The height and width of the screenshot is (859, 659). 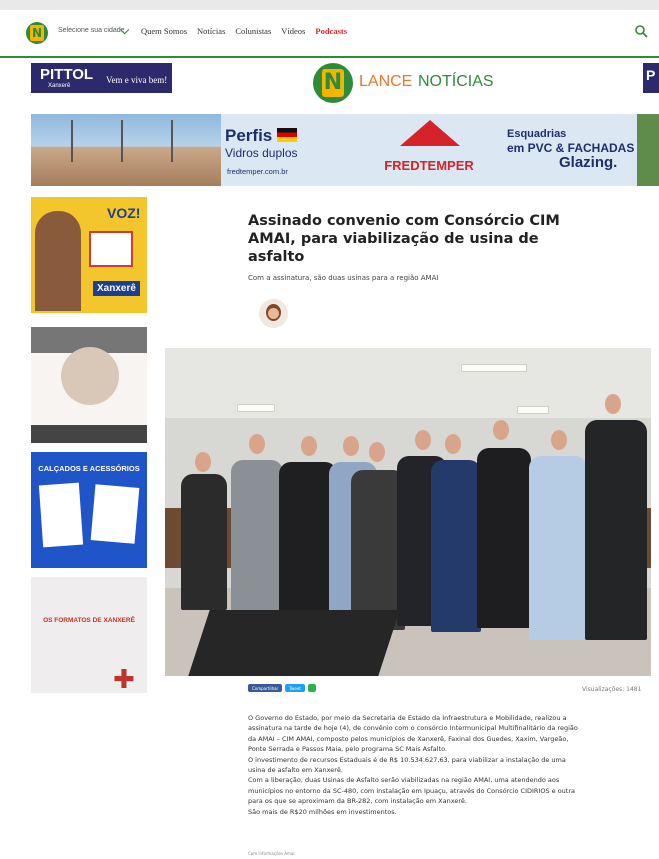 I want to click on pittol-tagline: Vem e viva bem!, so click(x=137, y=80).